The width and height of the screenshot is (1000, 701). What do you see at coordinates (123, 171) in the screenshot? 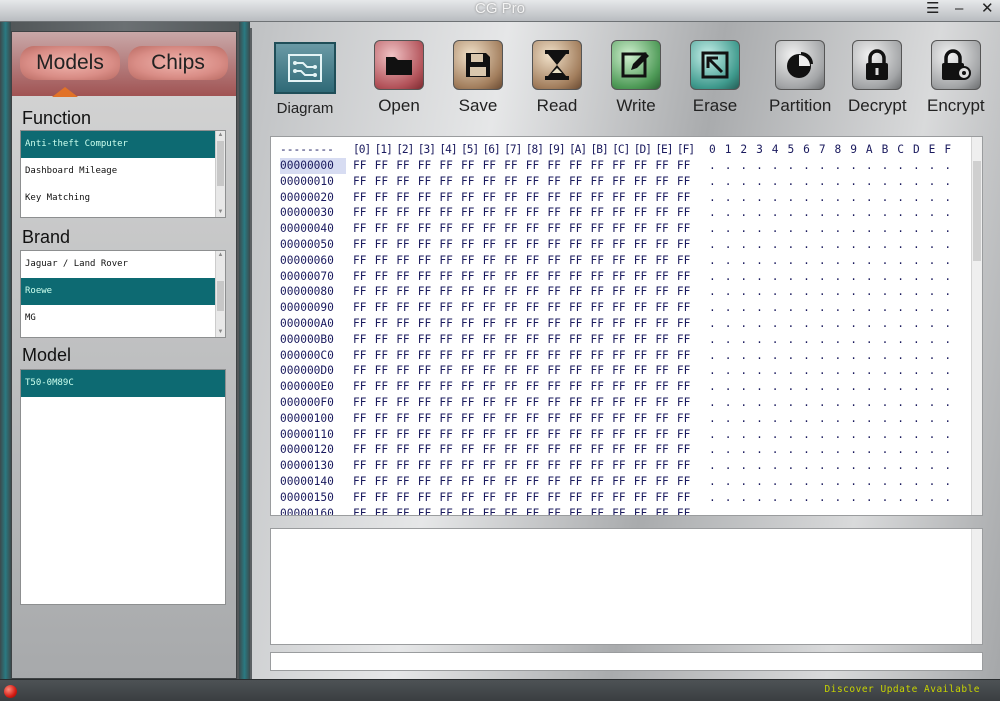
I see `function-item-dashboard-mileage: Dashboard Mileage` at bounding box center [123, 171].